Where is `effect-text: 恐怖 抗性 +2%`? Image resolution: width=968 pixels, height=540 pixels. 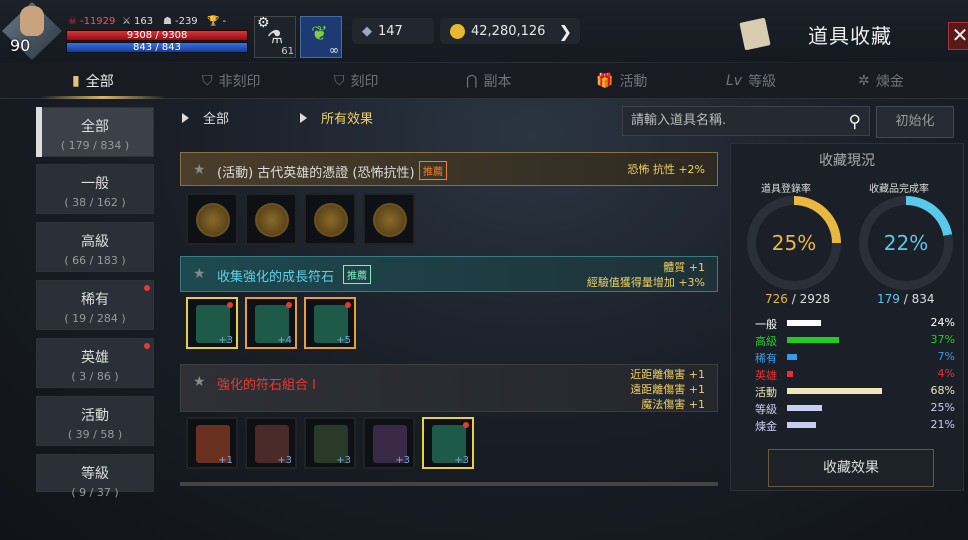 effect-text: 恐怖 抗性 +2% is located at coordinates (666, 169).